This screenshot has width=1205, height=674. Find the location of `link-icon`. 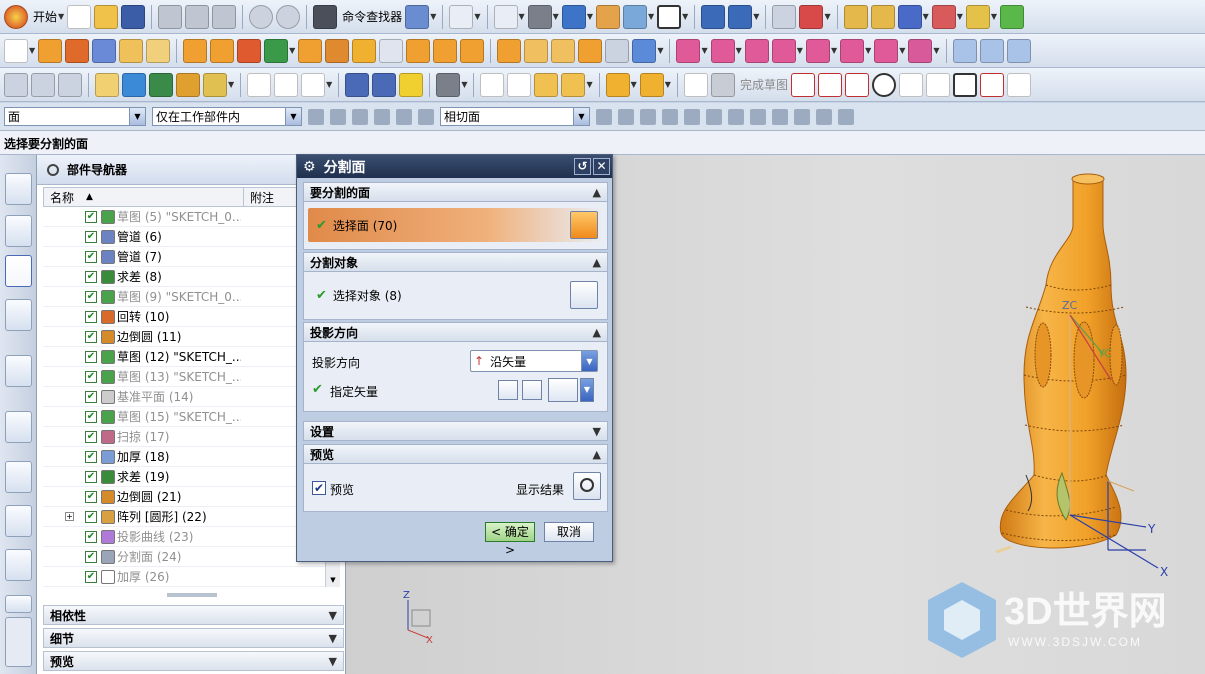

link-icon is located at coordinates (286, 84).